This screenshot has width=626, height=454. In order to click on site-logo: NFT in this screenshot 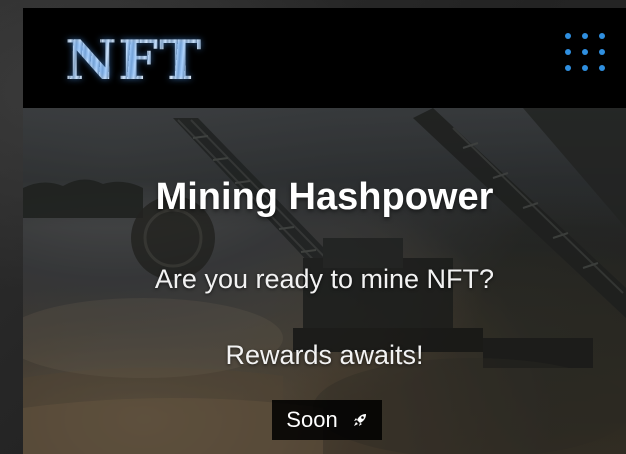, I will do `click(133, 60)`.